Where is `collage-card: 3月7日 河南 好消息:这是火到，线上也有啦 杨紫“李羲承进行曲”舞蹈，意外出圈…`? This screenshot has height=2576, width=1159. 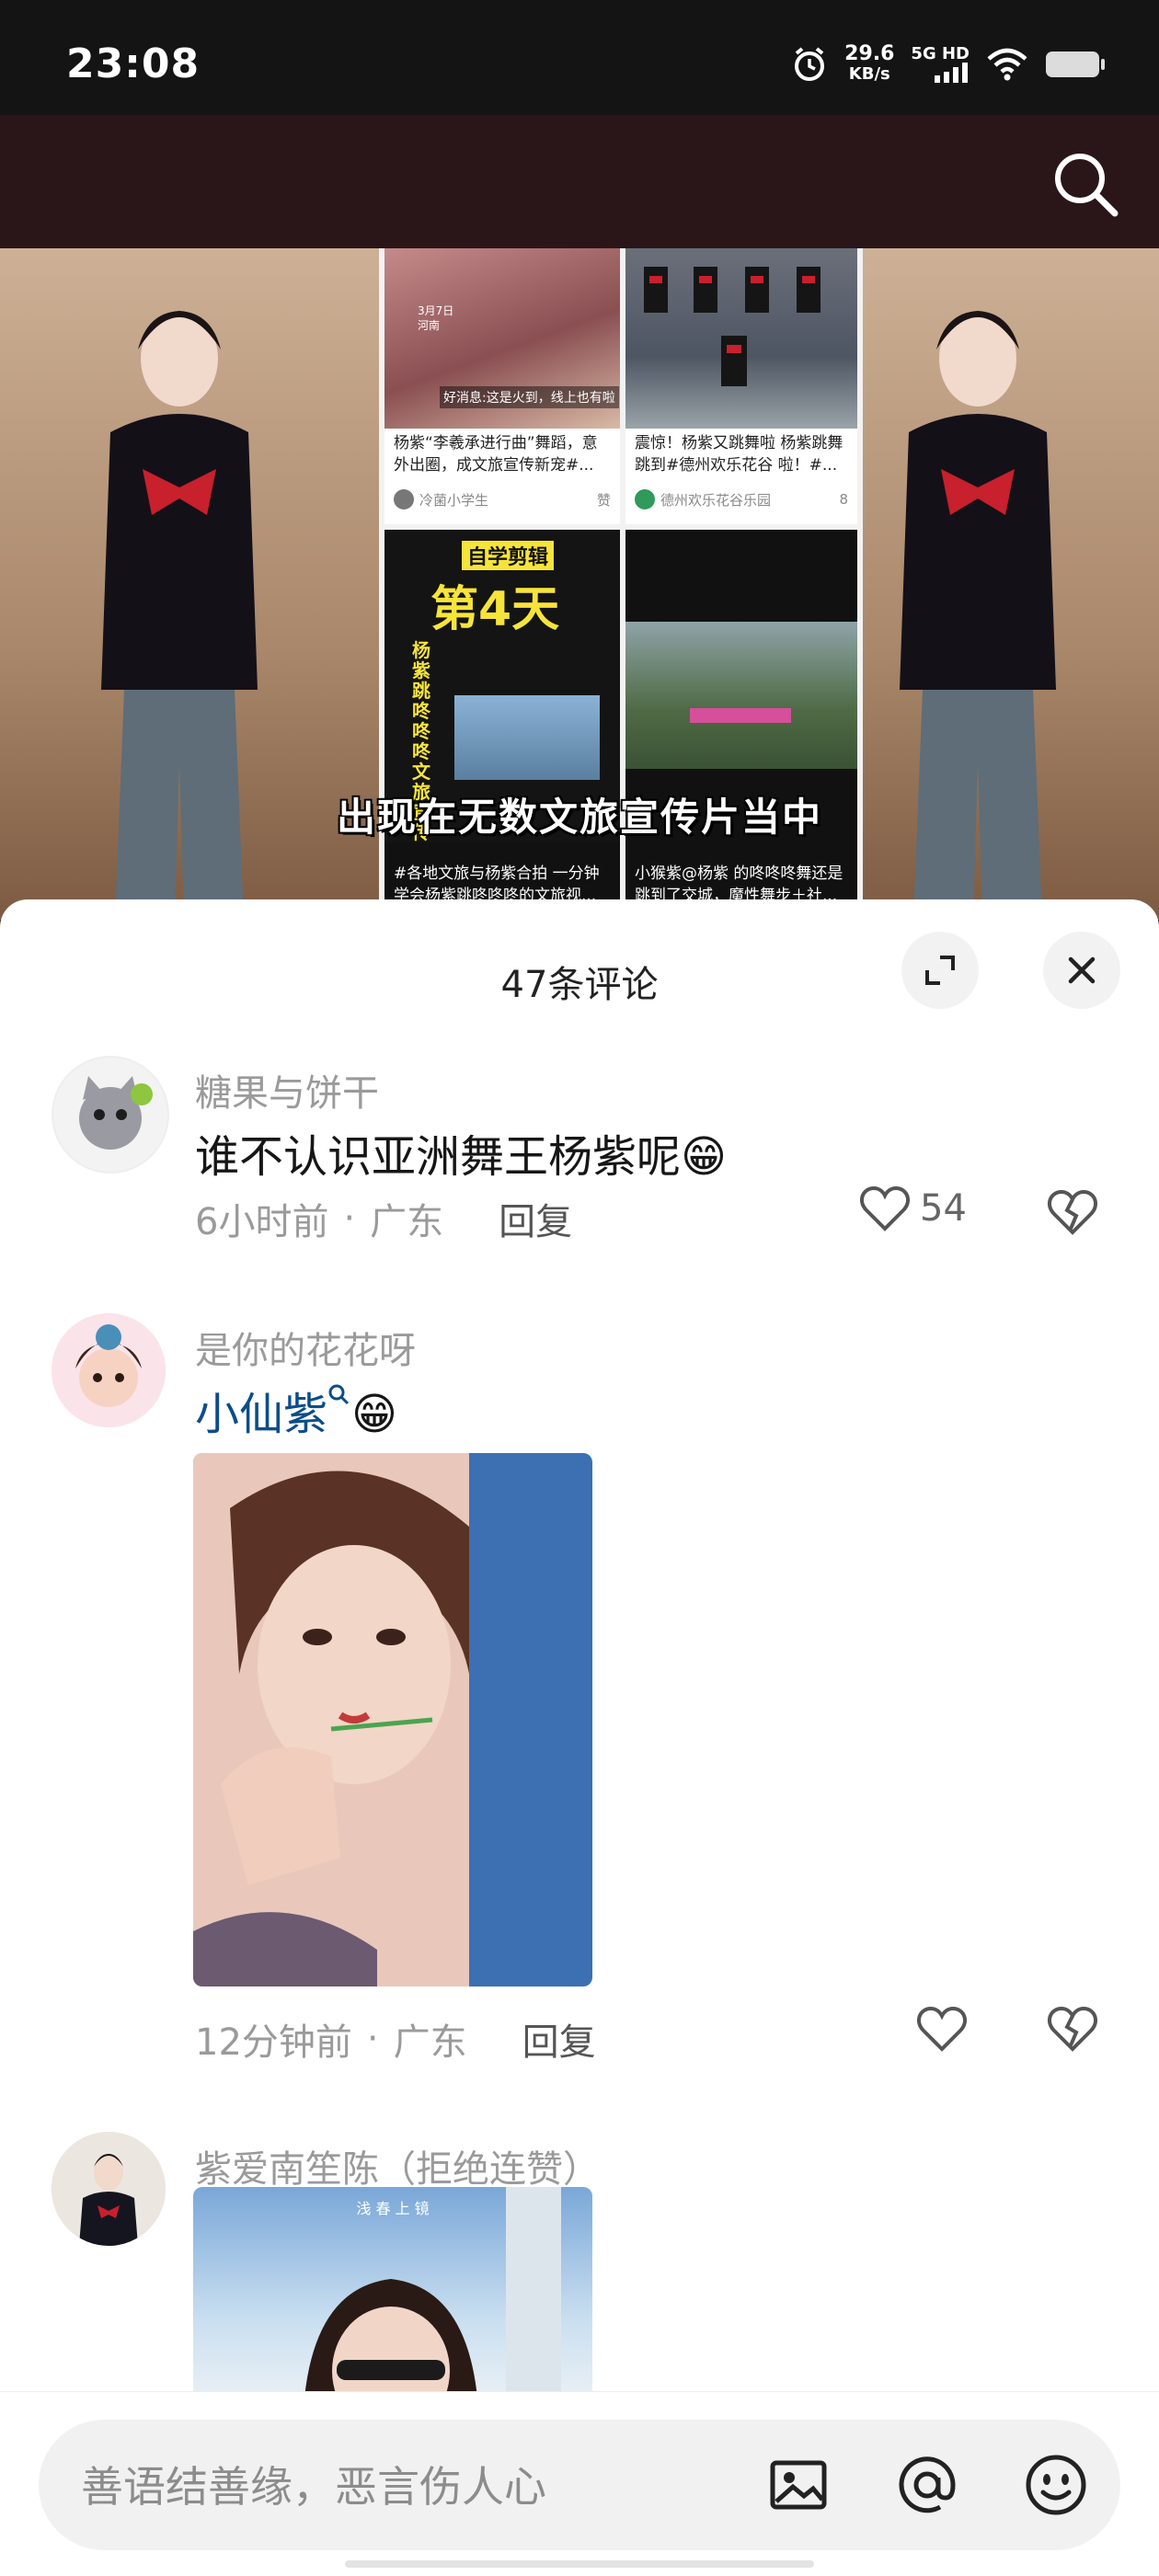
collage-card: 3月7日 河南 好消息:这是火到，线上也有啦 杨紫“李羲承进行曲”舞蹈，意外出圈… is located at coordinates (502, 386).